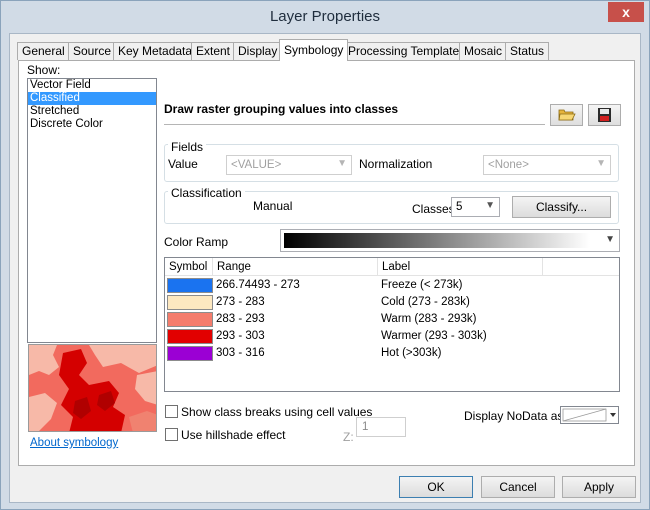 Image resolution: width=650 pixels, height=510 pixels. What do you see at coordinates (354, 124) in the screenshot?
I see `heading-divider` at bounding box center [354, 124].